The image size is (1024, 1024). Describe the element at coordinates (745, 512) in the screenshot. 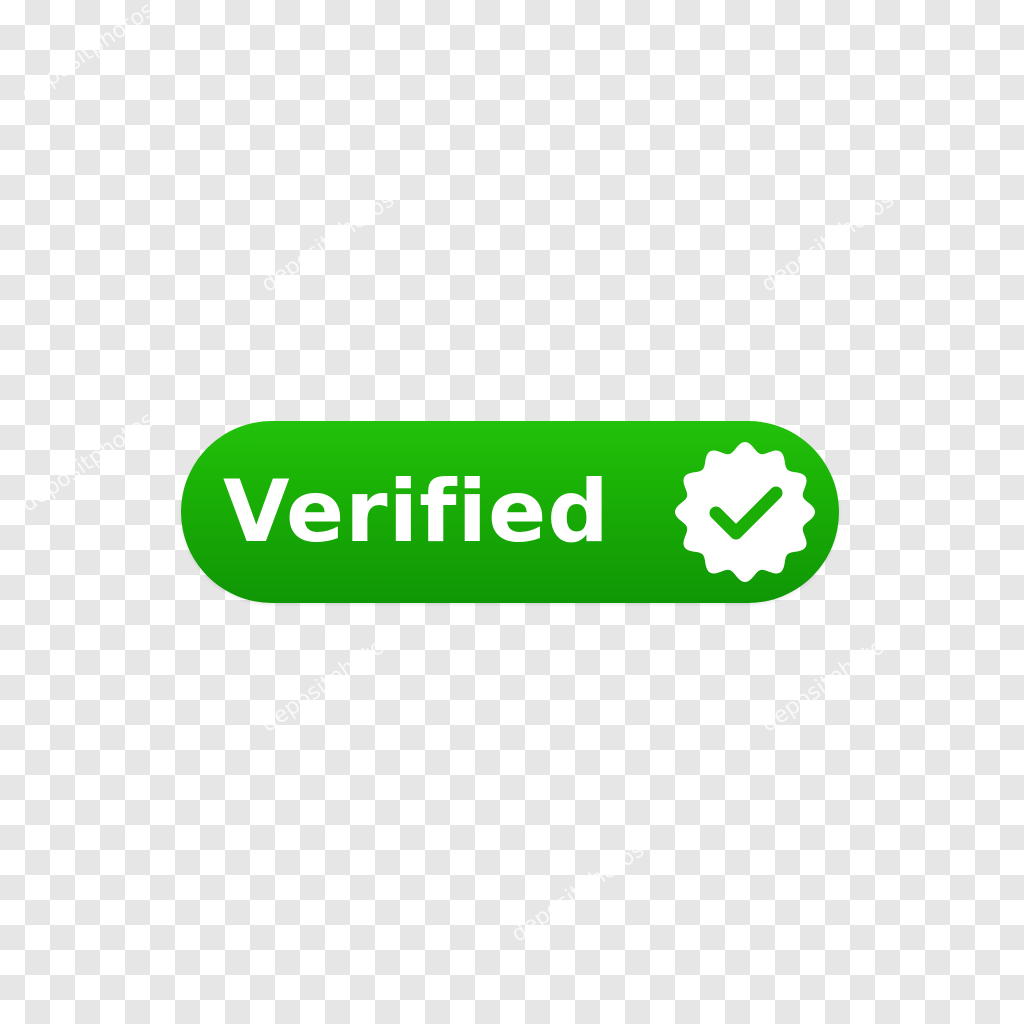

I see `check-seal-icon` at that location.